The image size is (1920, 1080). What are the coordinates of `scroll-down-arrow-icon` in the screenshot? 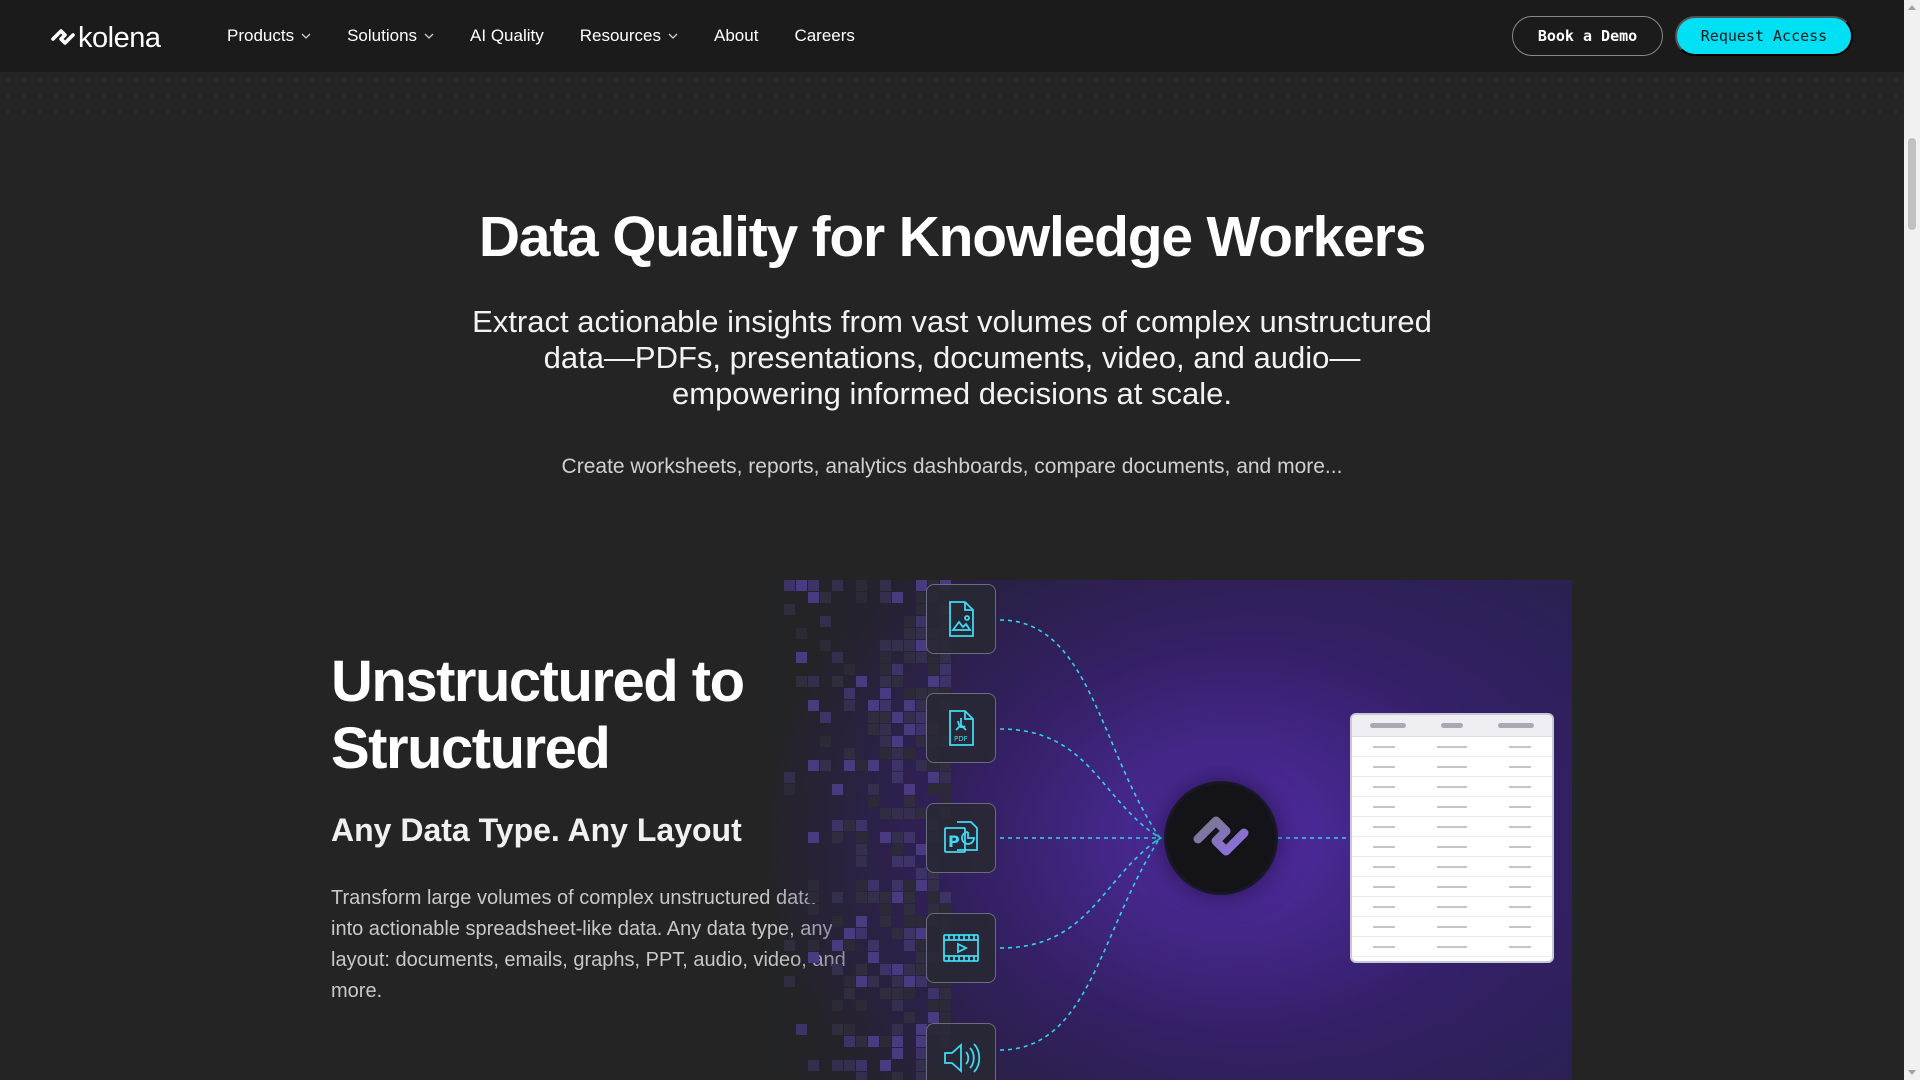 It's located at (1912, 1072).